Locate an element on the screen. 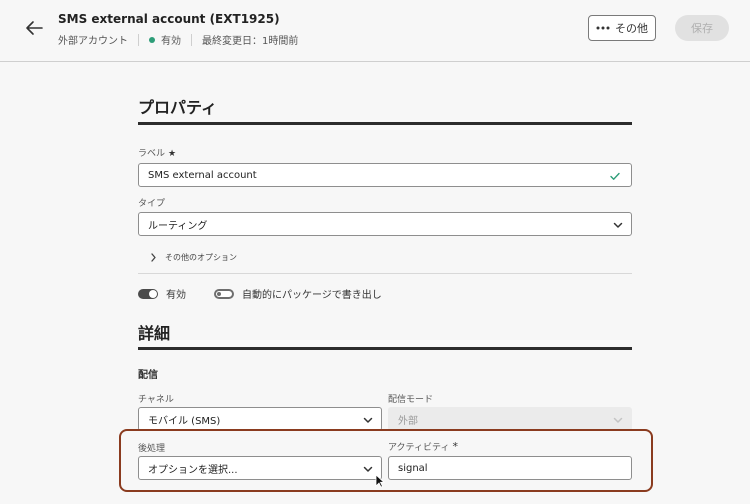 This screenshot has height=504, width=750. label-input: SMS external account is located at coordinates (385, 175).